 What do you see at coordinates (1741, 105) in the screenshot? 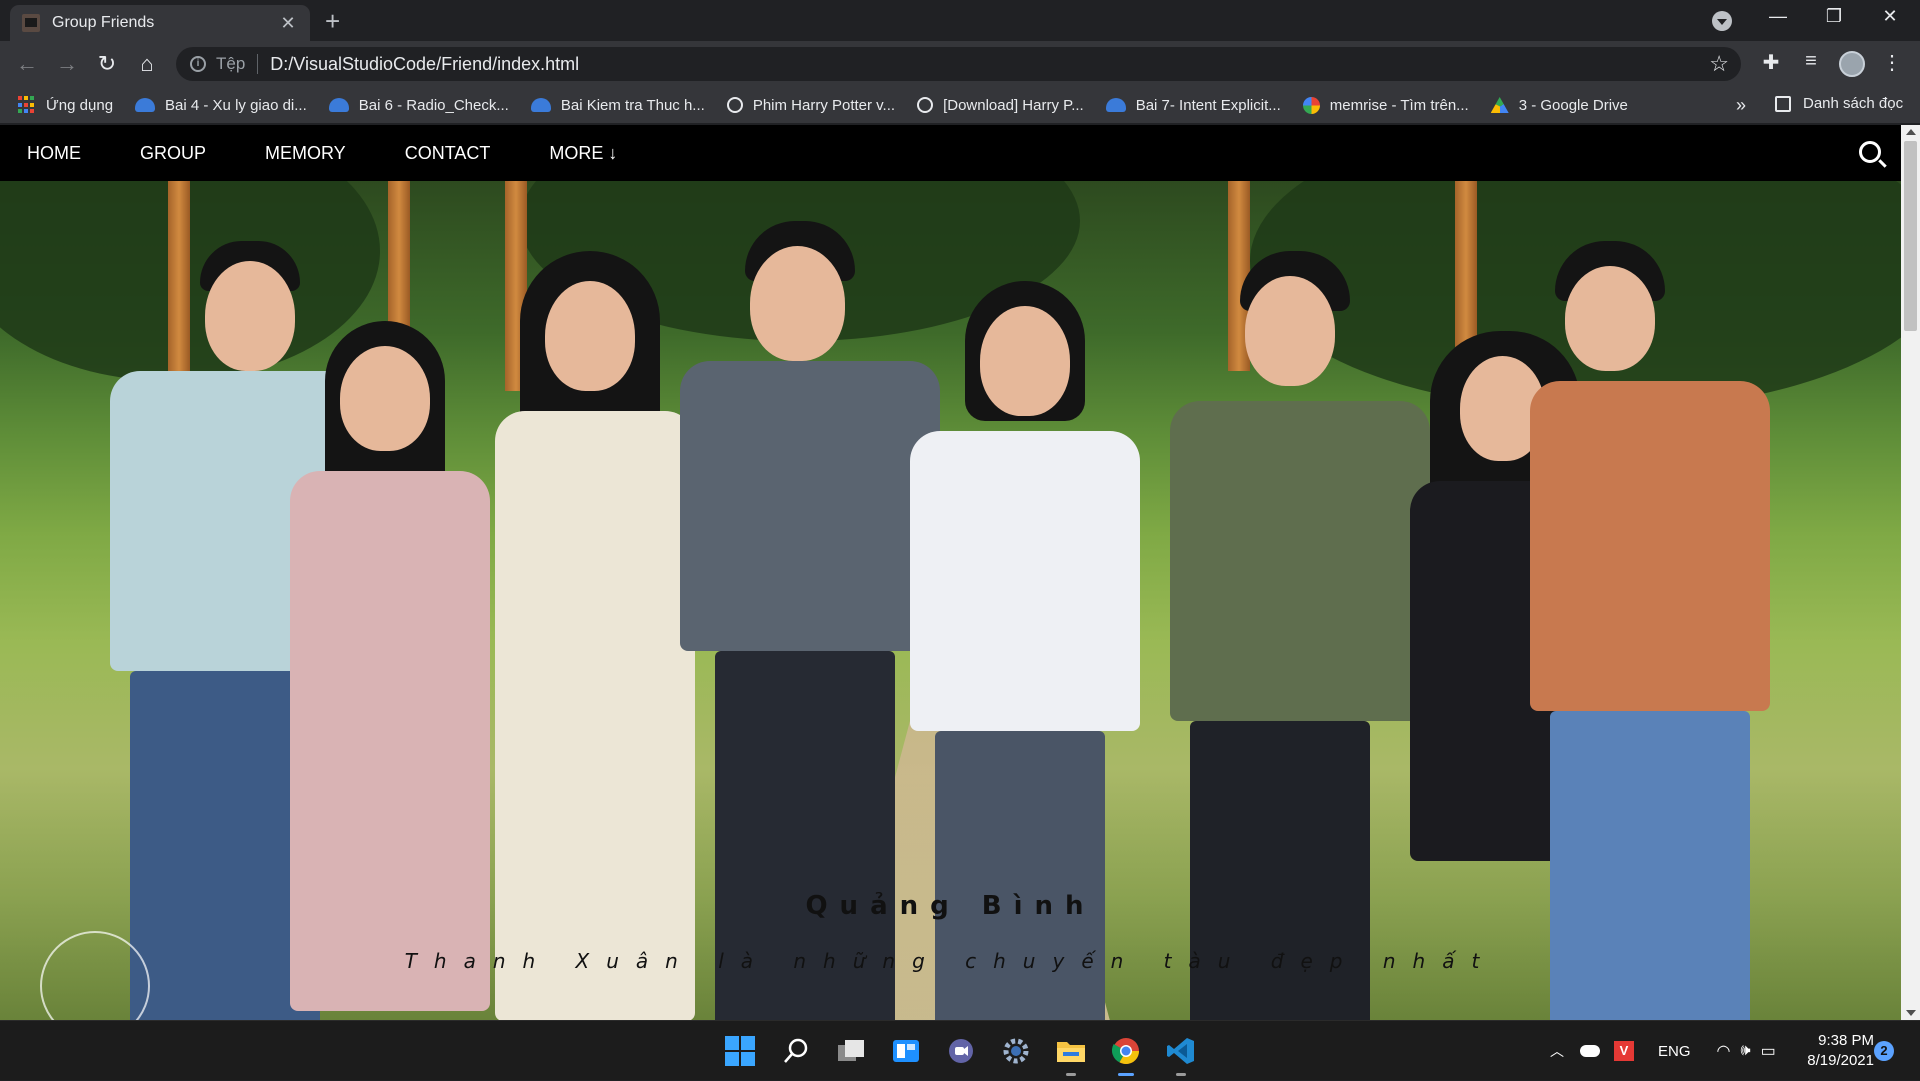
I see `bookmarks-overflow-button: »` at bounding box center [1741, 105].